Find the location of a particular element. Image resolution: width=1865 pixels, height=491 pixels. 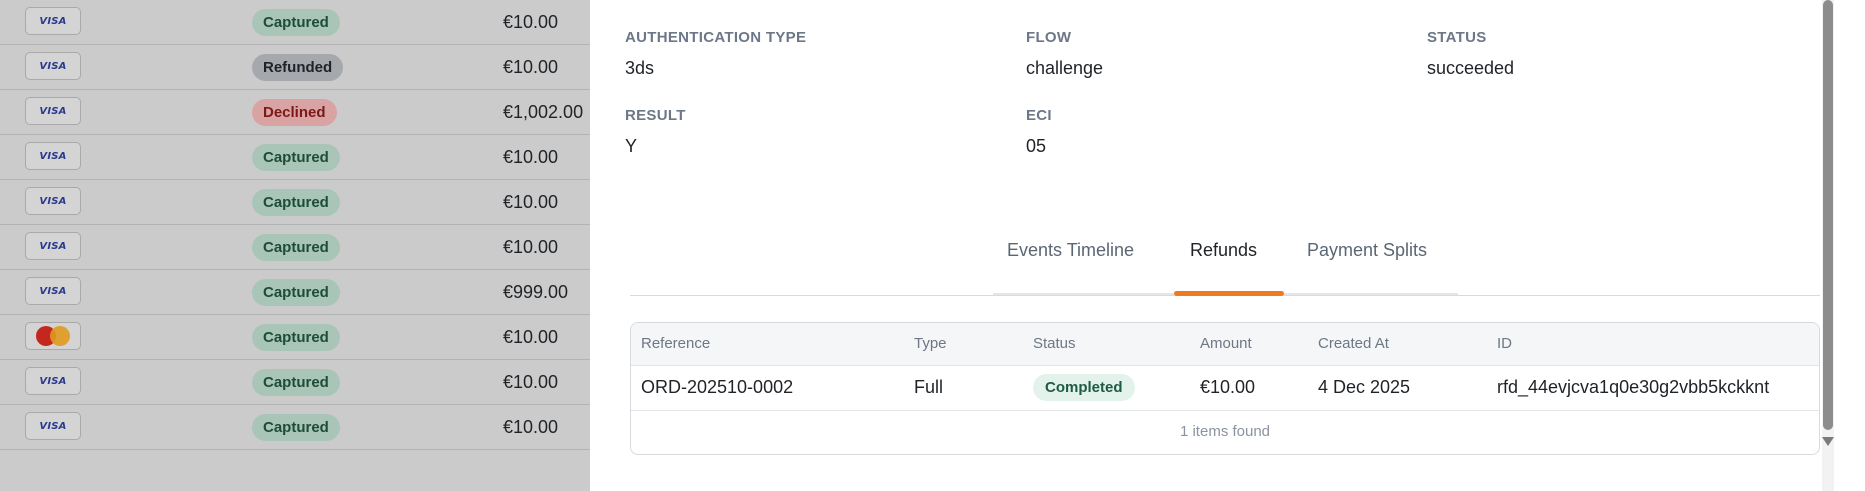

tab-payment-splits: Payment Splits is located at coordinates (1367, 250).